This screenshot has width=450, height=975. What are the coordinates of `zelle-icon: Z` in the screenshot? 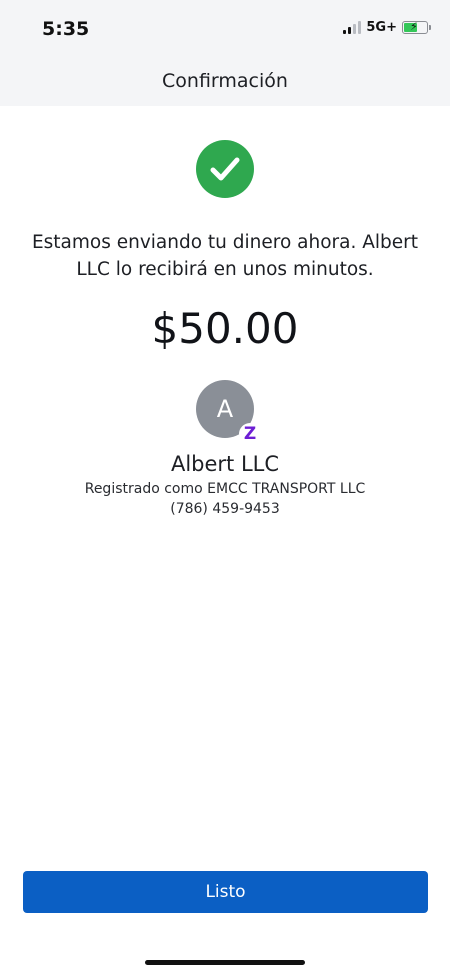 It's located at (250, 434).